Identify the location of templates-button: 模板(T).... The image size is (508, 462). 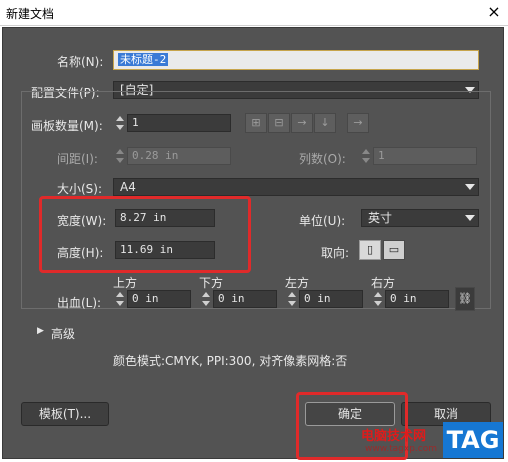
(65, 414).